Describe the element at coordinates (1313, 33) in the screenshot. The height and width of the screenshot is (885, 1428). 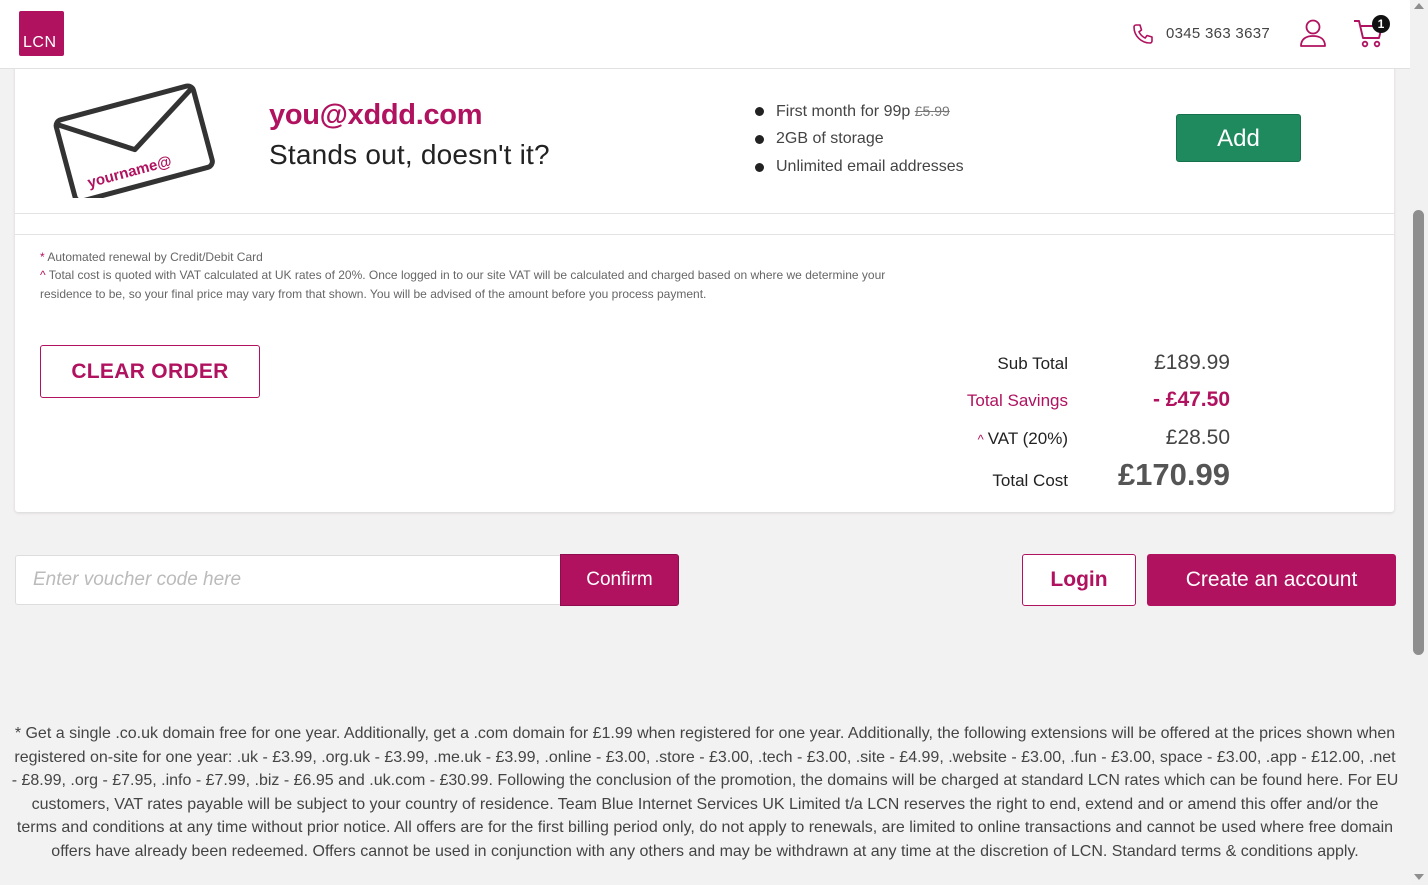
I see `user-account-icon` at that location.